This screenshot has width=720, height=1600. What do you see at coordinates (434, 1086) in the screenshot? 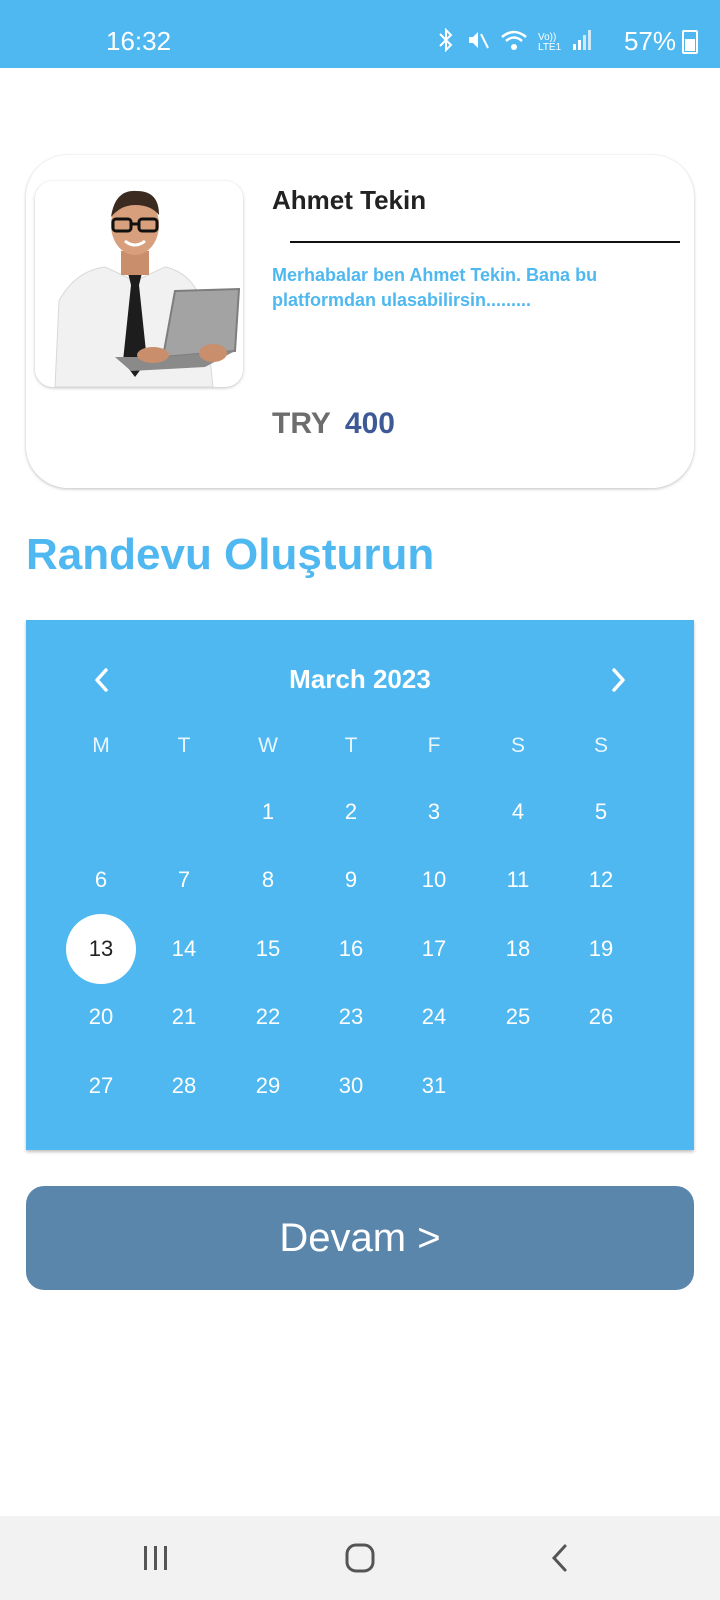
I see `calendar-day: 31` at bounding box center [434, 1086].